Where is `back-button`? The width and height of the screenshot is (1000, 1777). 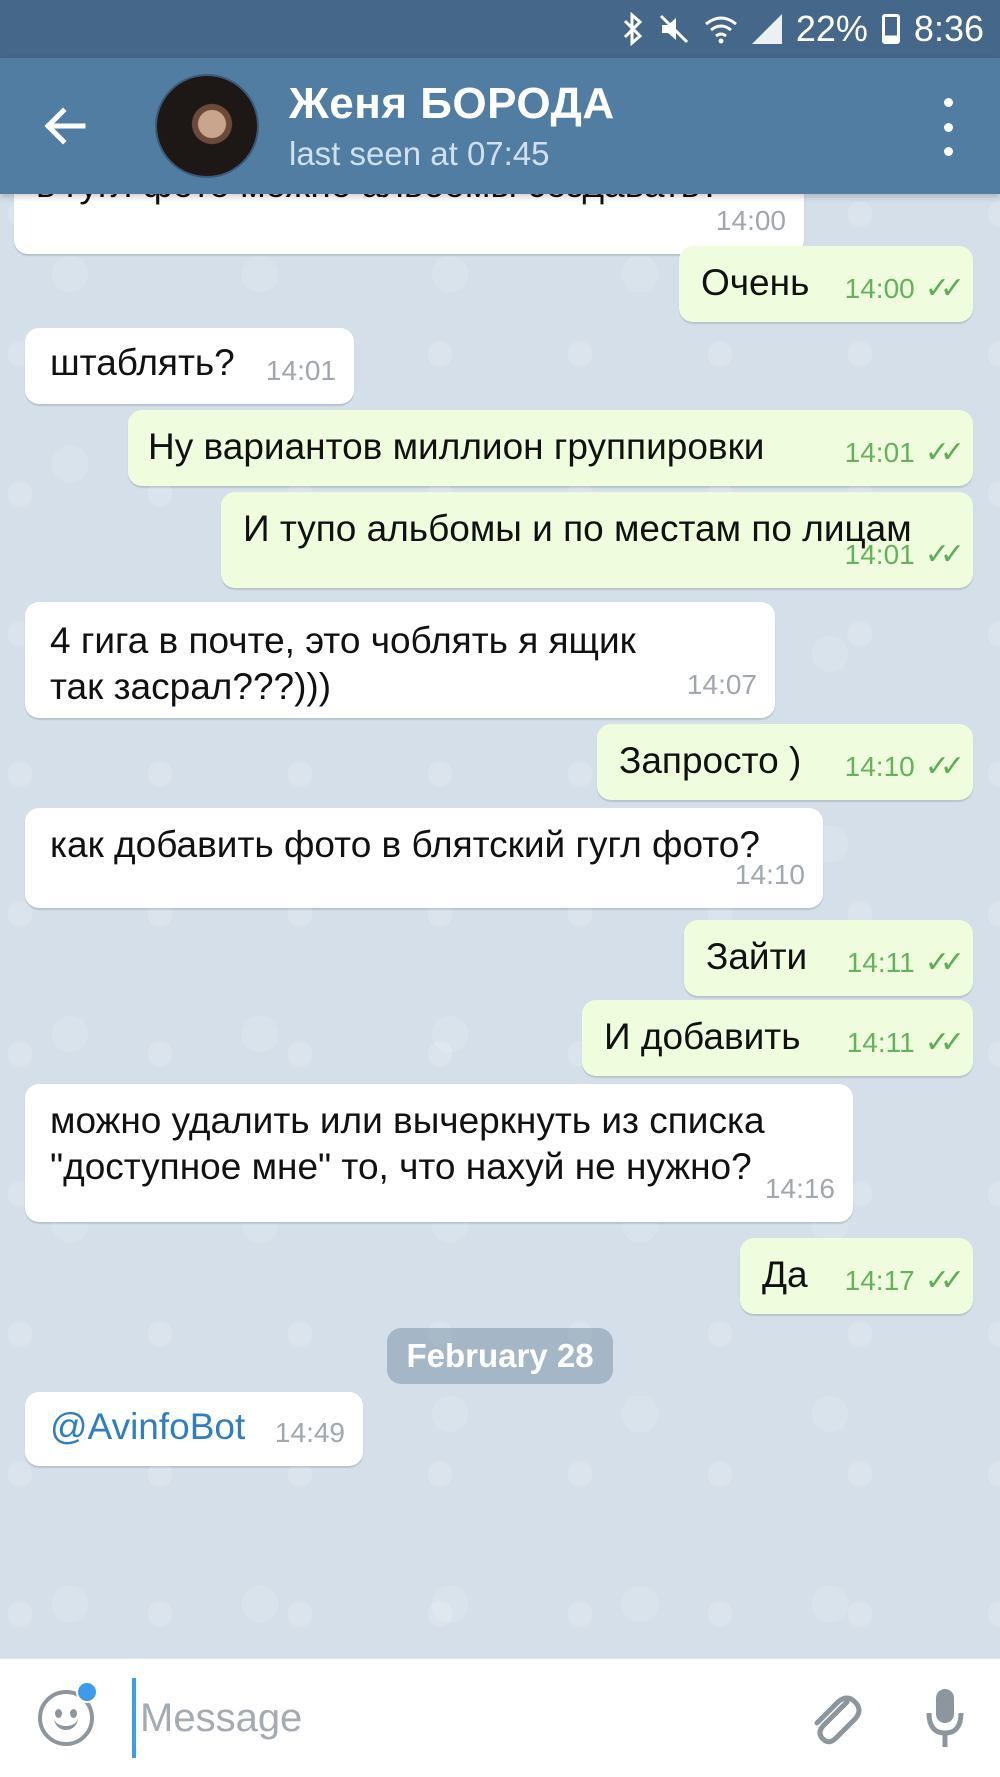
back-button is located at coordinates (65, 126).